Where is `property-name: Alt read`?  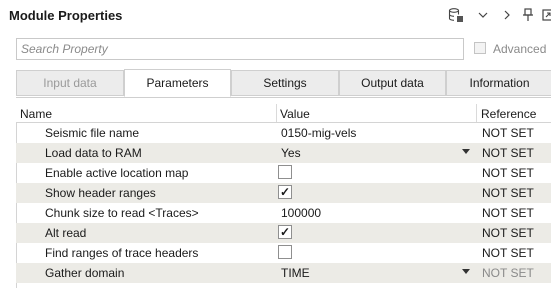 property-name: Alt read is located at coordinates (66, 233).